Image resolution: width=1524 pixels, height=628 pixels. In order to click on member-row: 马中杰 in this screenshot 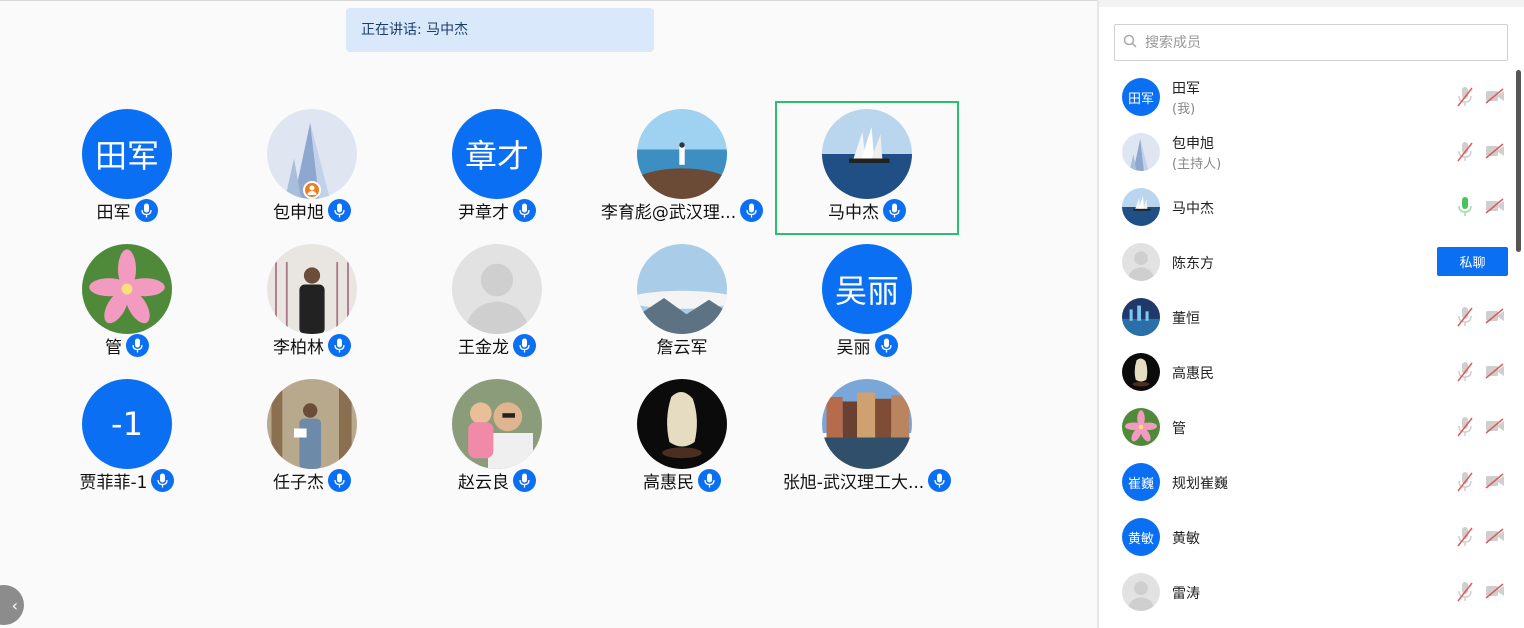, I will do `click(1304, 206)`.